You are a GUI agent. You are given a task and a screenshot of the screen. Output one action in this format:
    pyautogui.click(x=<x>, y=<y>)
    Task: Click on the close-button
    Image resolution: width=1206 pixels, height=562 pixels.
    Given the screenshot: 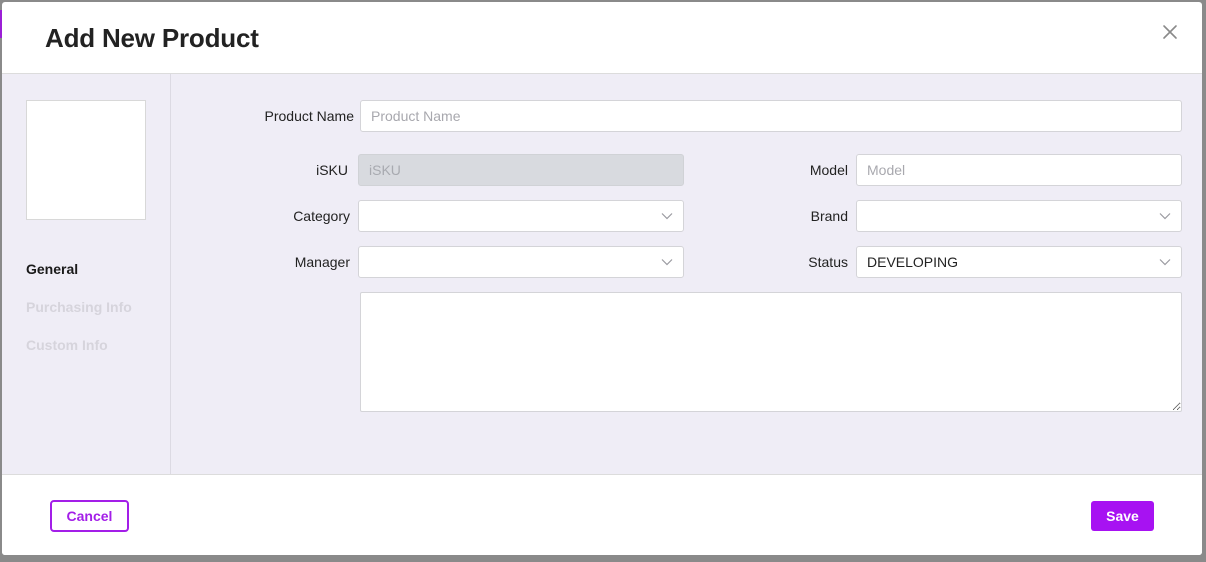 What is the action you would take?
    pyautogui.click(x=1170, y=32)
    